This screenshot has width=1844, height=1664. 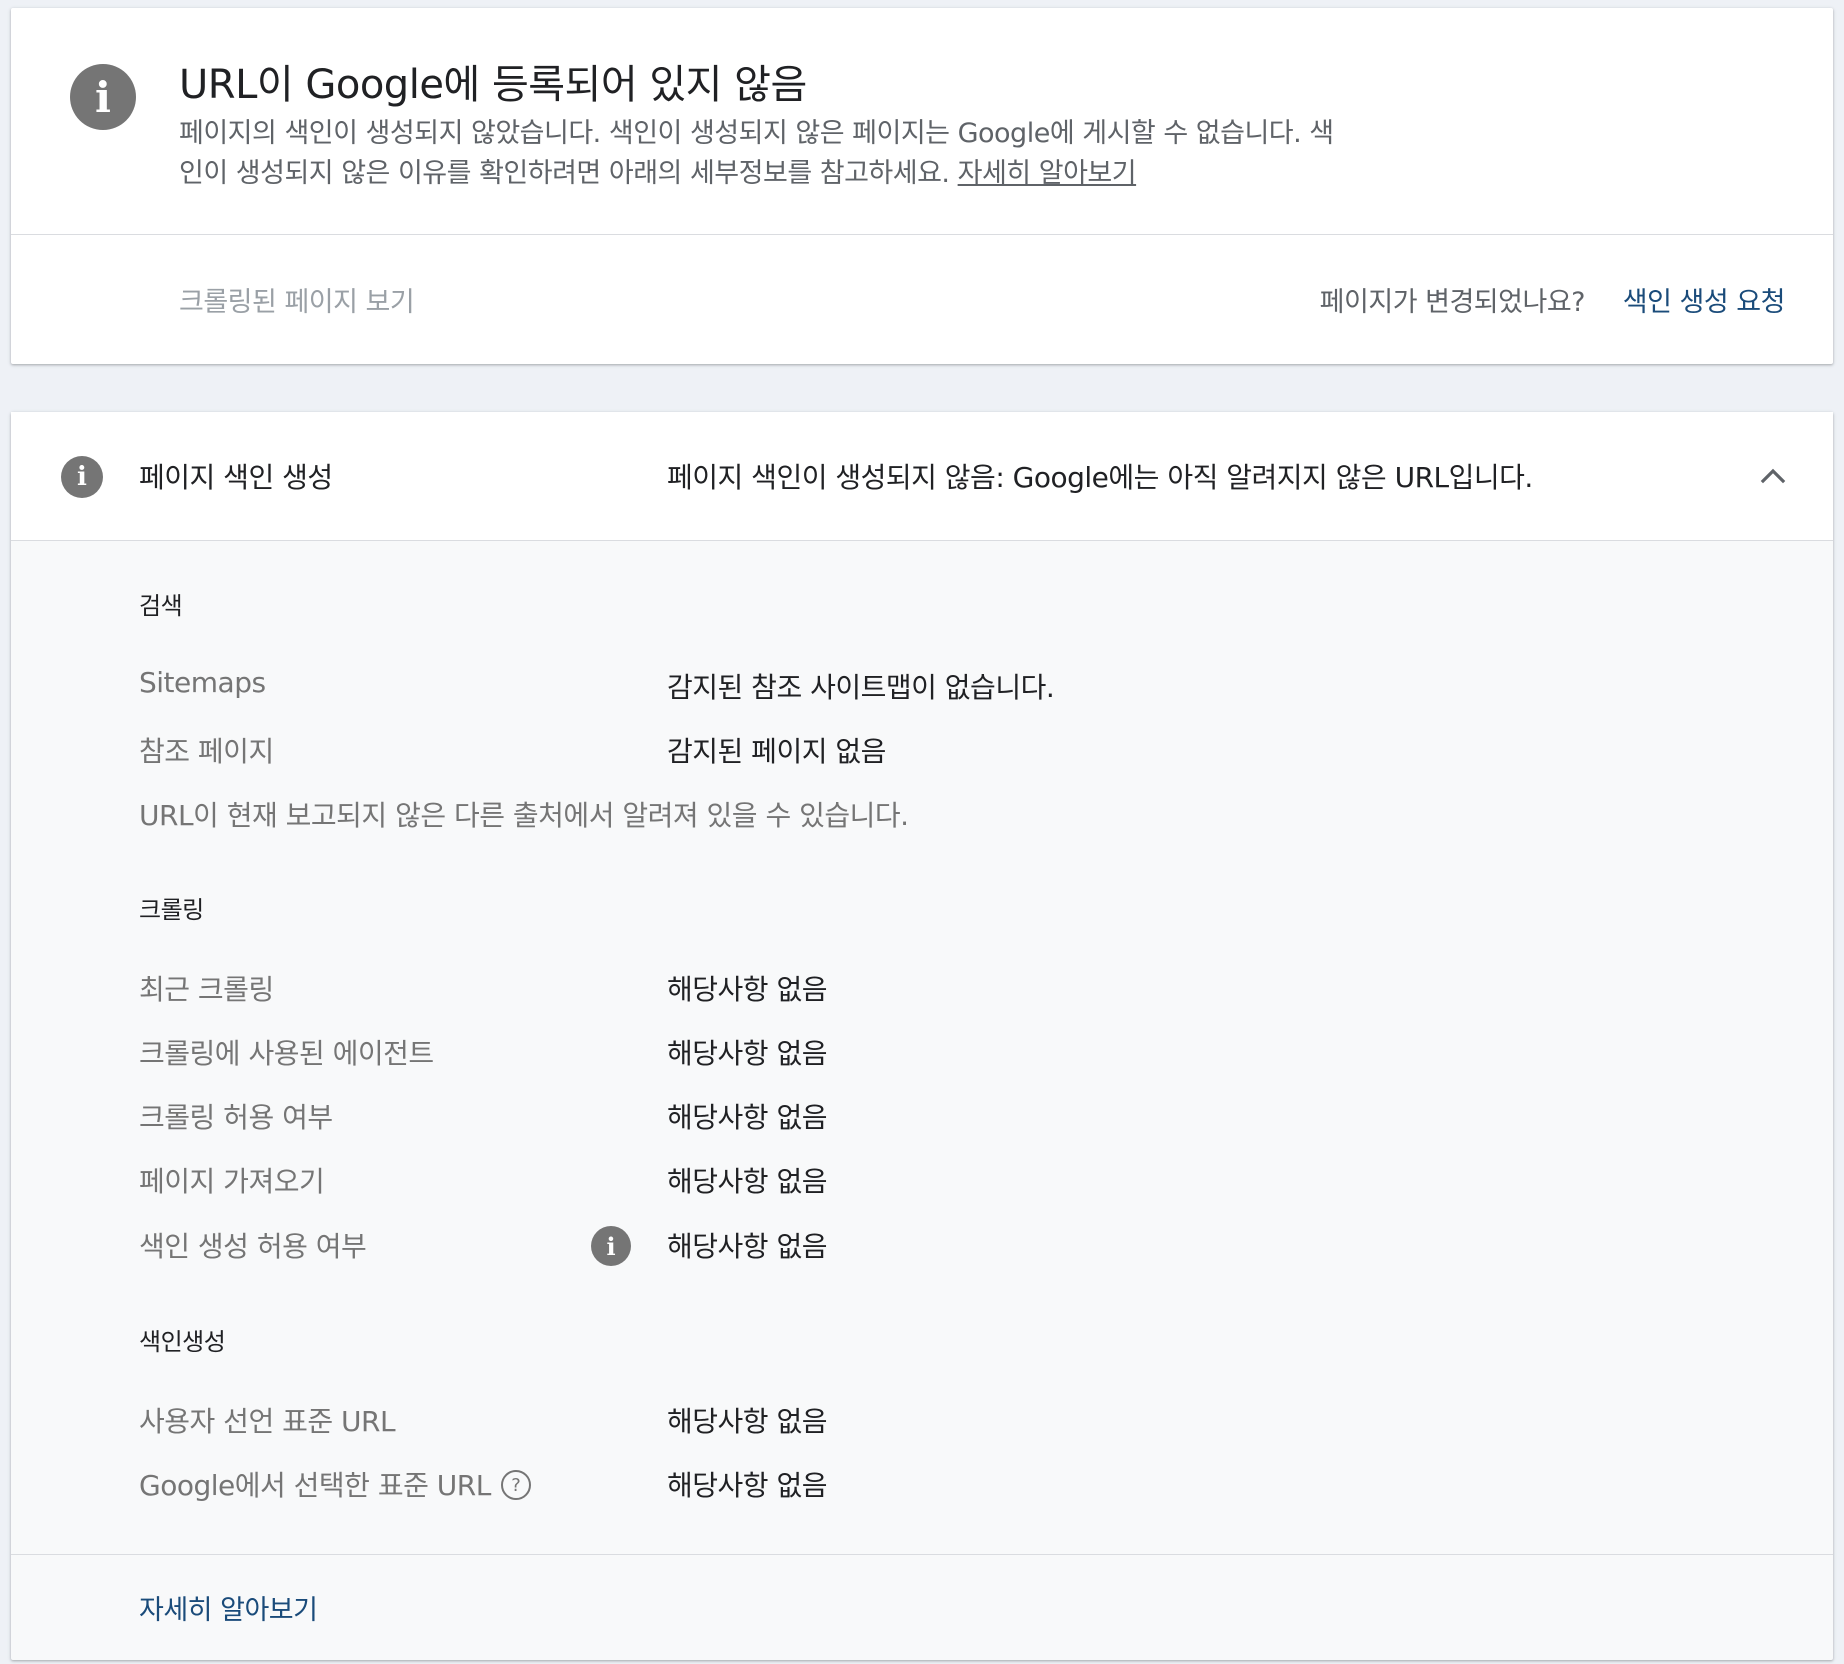 What do you see at coordinates (747, 1117) in the screenshot?
I see `row-value-crawl-allowed: 해당사항 없음` at bounding box center [747, 1117].